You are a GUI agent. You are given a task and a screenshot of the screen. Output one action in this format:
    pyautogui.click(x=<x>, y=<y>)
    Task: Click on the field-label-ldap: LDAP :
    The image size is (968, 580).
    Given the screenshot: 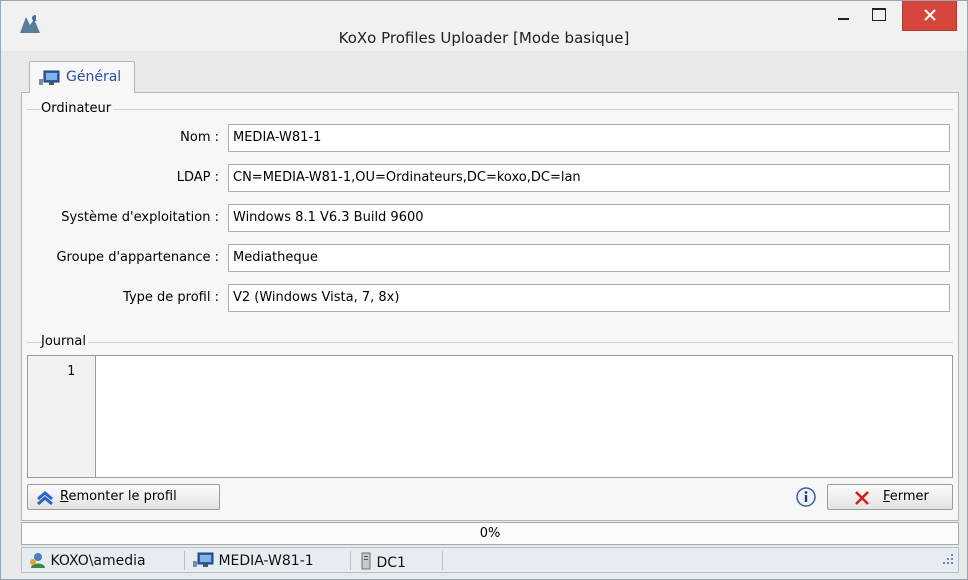 What is the action you would take?
    pyautogui.click(x=197, y=177)
    